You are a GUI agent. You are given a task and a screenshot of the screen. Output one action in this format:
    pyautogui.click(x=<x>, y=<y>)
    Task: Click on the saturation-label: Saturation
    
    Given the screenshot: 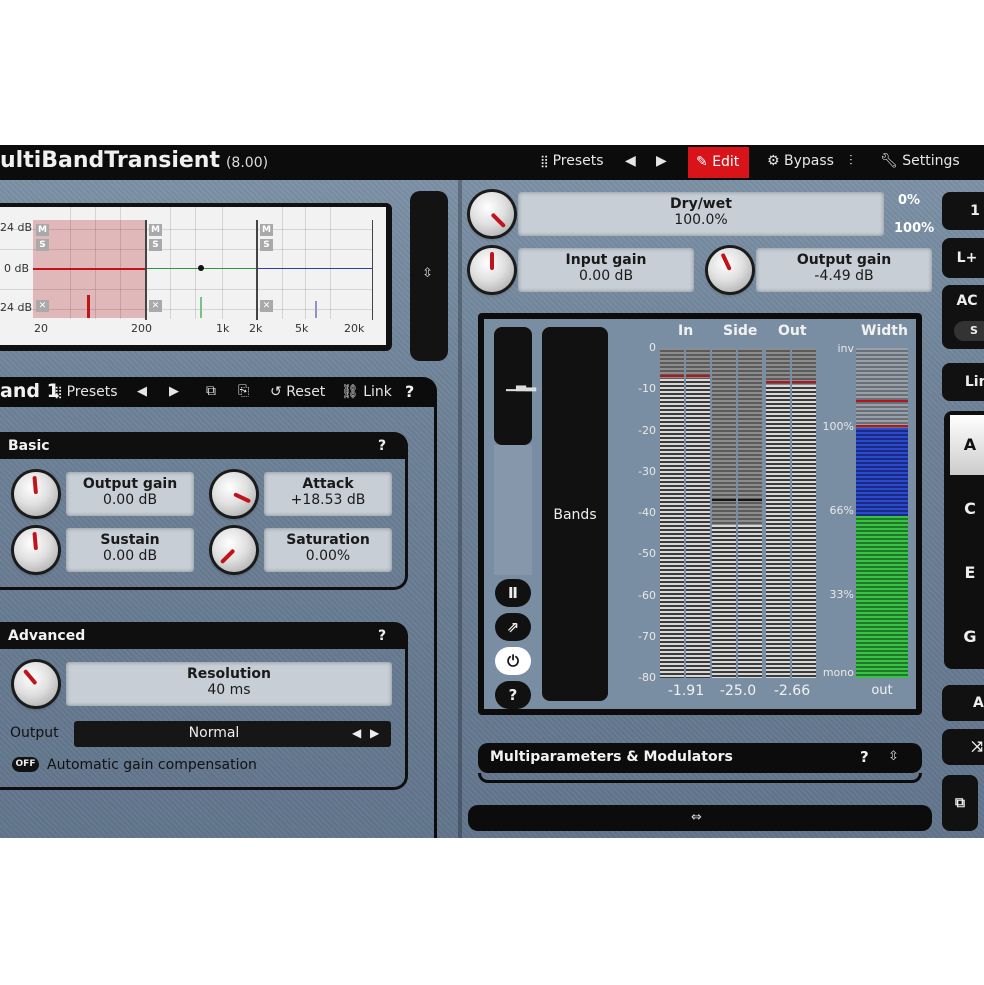 What is the action you would take?
    pyautogui.click(x=328, y=540)
    